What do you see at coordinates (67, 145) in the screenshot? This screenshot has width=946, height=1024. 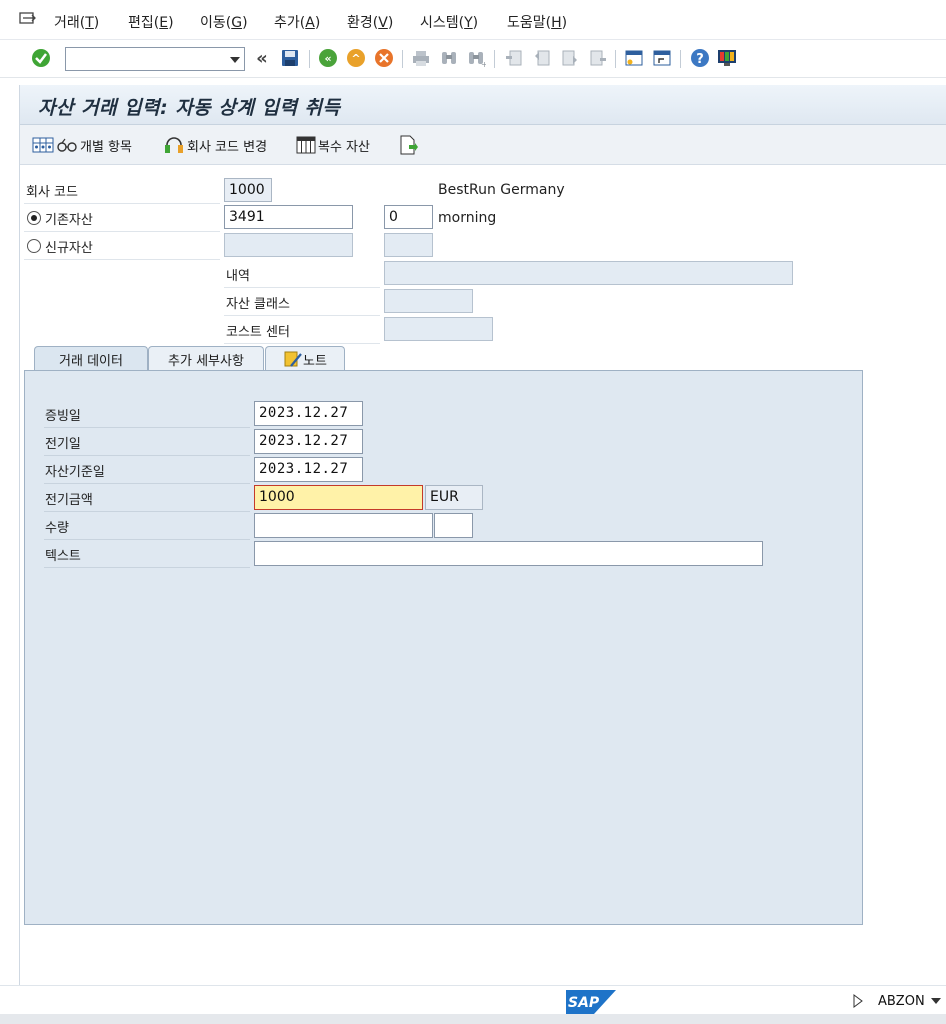 I see `glasses-icon` at bounding box center [67, 145].